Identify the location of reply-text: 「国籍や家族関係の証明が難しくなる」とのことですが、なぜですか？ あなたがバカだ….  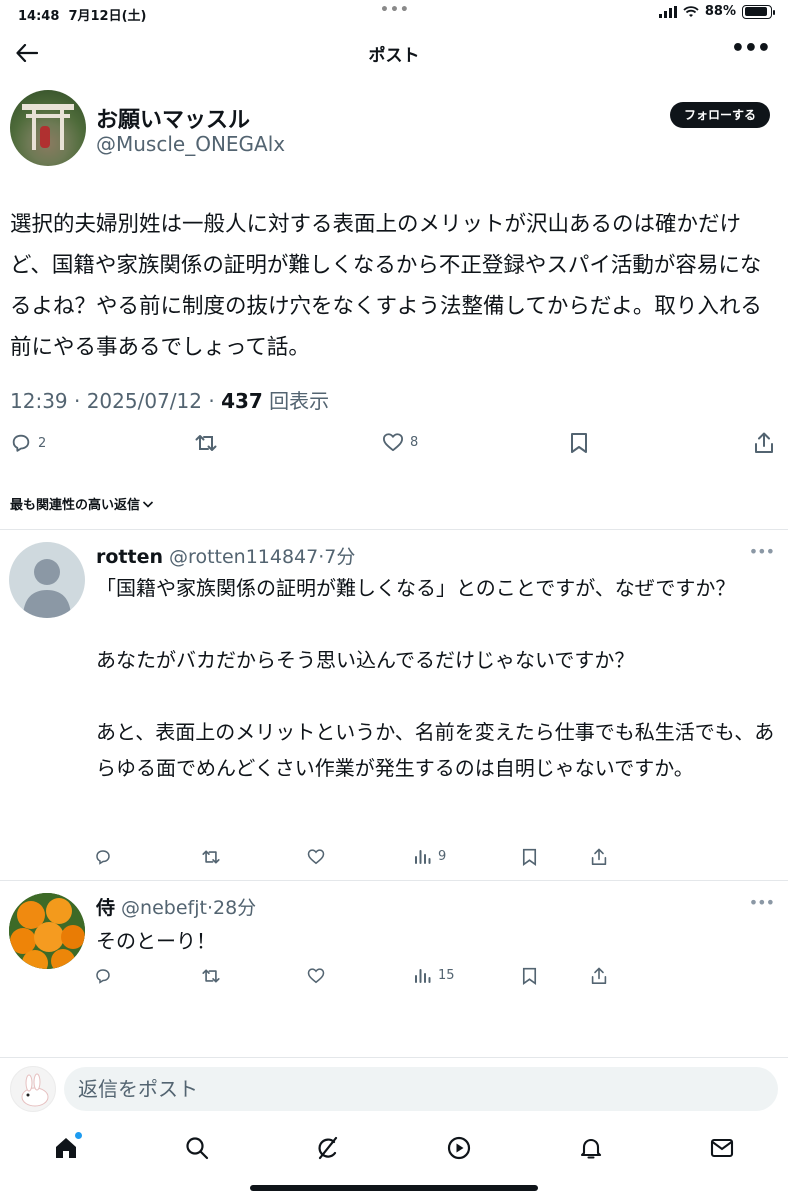
(435, 678).